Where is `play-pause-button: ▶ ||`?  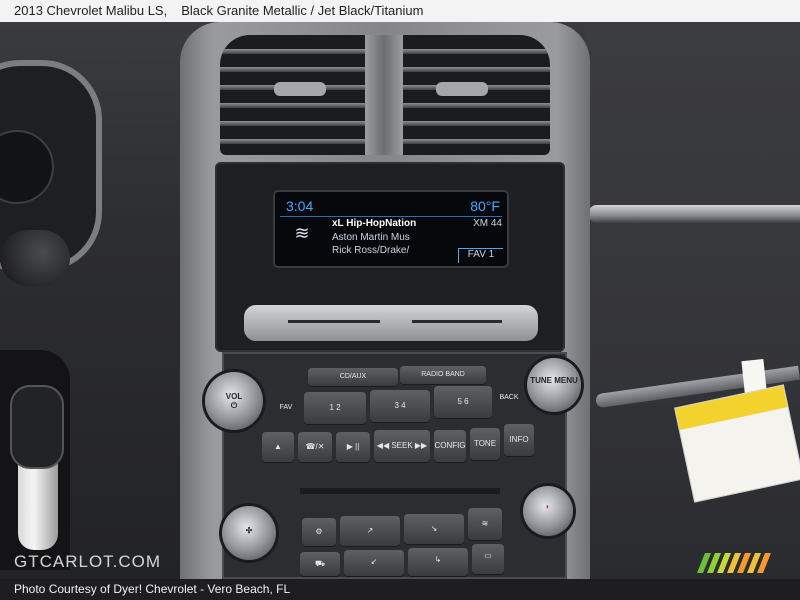
play-pause-button: ▶ || is located at coordinates (353, 447).